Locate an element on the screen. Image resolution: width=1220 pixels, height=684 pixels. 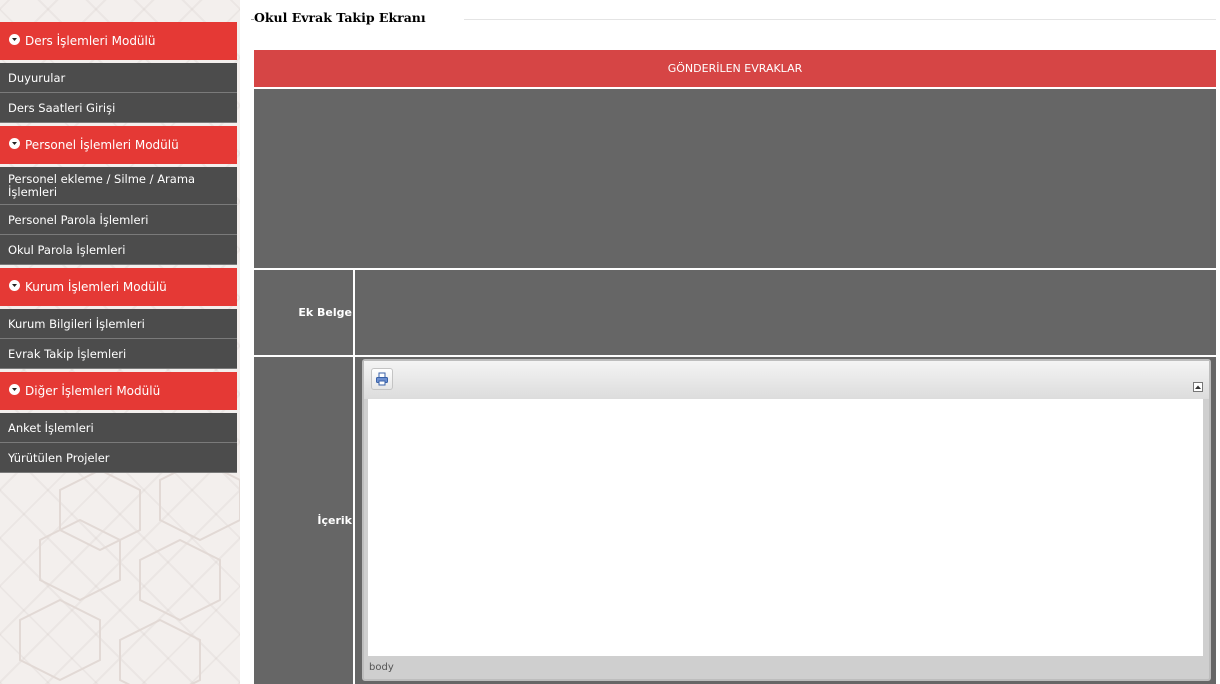
content-label: İçerik is located at coordinates (304, 520).